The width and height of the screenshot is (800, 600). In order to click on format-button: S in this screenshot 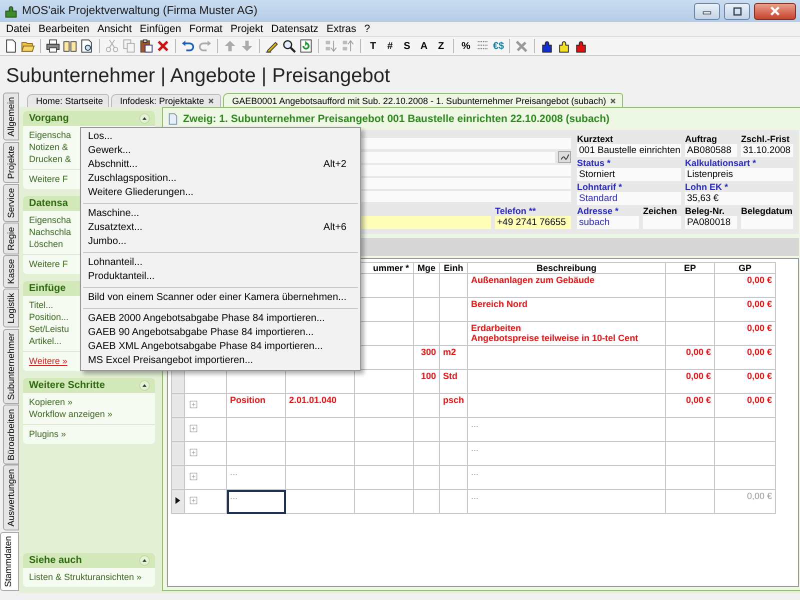, I will do `click(407, 46)`.